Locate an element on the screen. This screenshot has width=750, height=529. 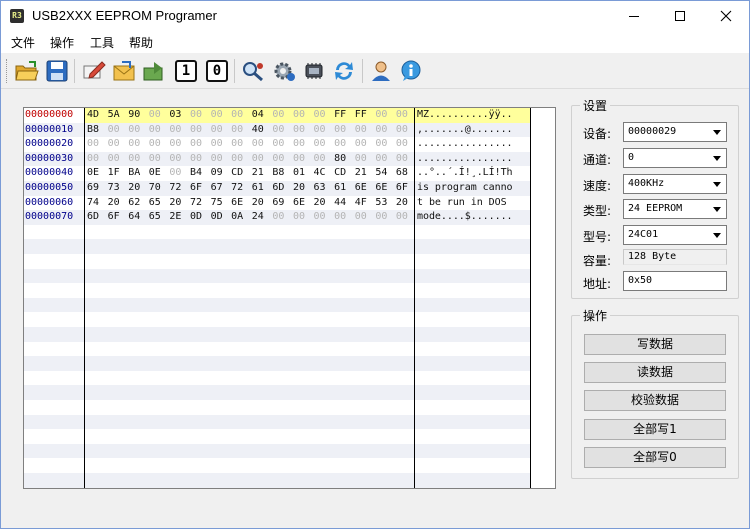
hex-byte: 2E is located at coordinates (179, 217).